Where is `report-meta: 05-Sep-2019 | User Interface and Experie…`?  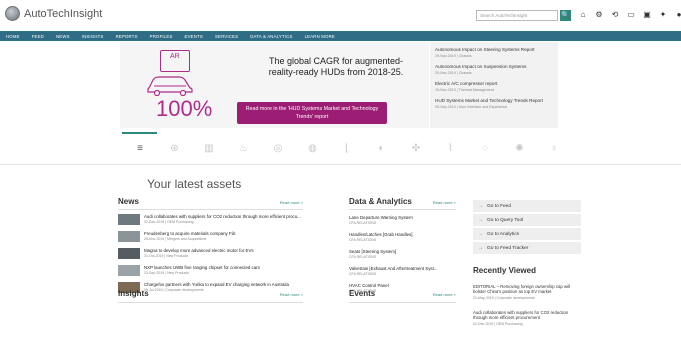
report-meta: 05-Sep-2019 | User Interface and Experie… is located at coordinates (471, 107).